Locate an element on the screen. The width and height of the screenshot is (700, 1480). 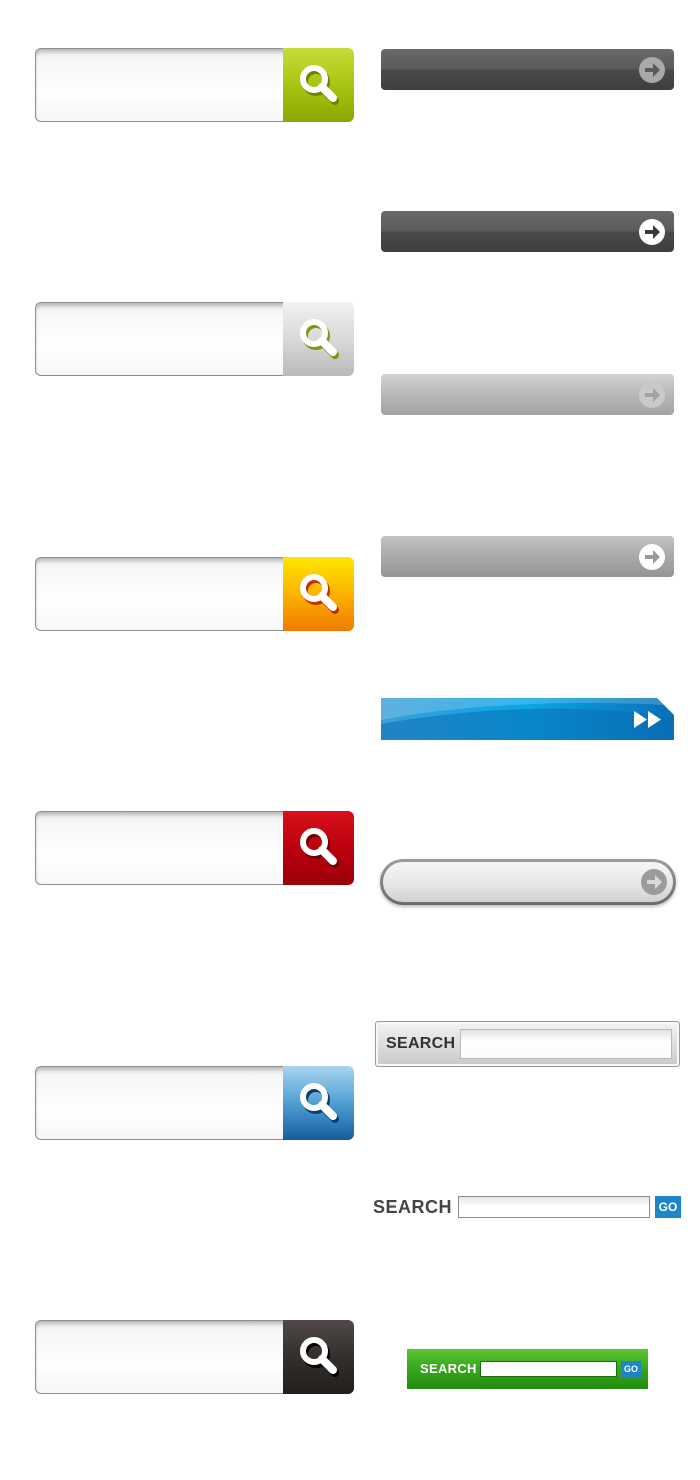
pill-search-bar is located at coordinates (528, 882).